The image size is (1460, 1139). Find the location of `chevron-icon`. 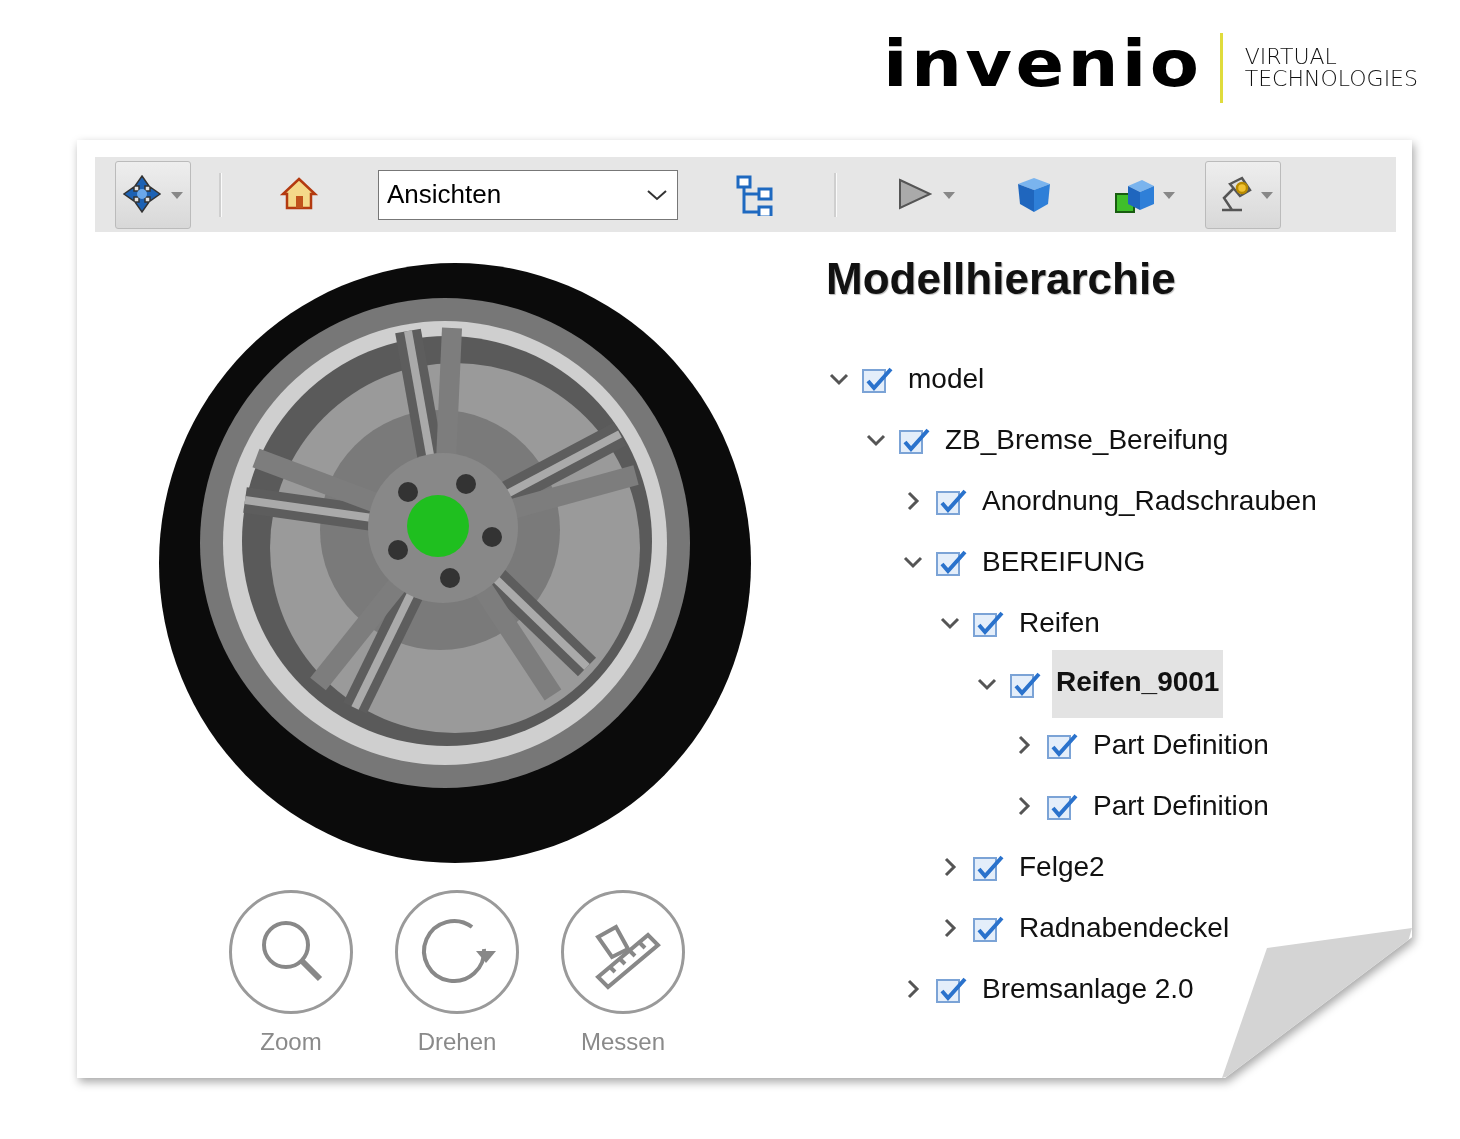

chevron-icon is located at coordinates (657, 194).